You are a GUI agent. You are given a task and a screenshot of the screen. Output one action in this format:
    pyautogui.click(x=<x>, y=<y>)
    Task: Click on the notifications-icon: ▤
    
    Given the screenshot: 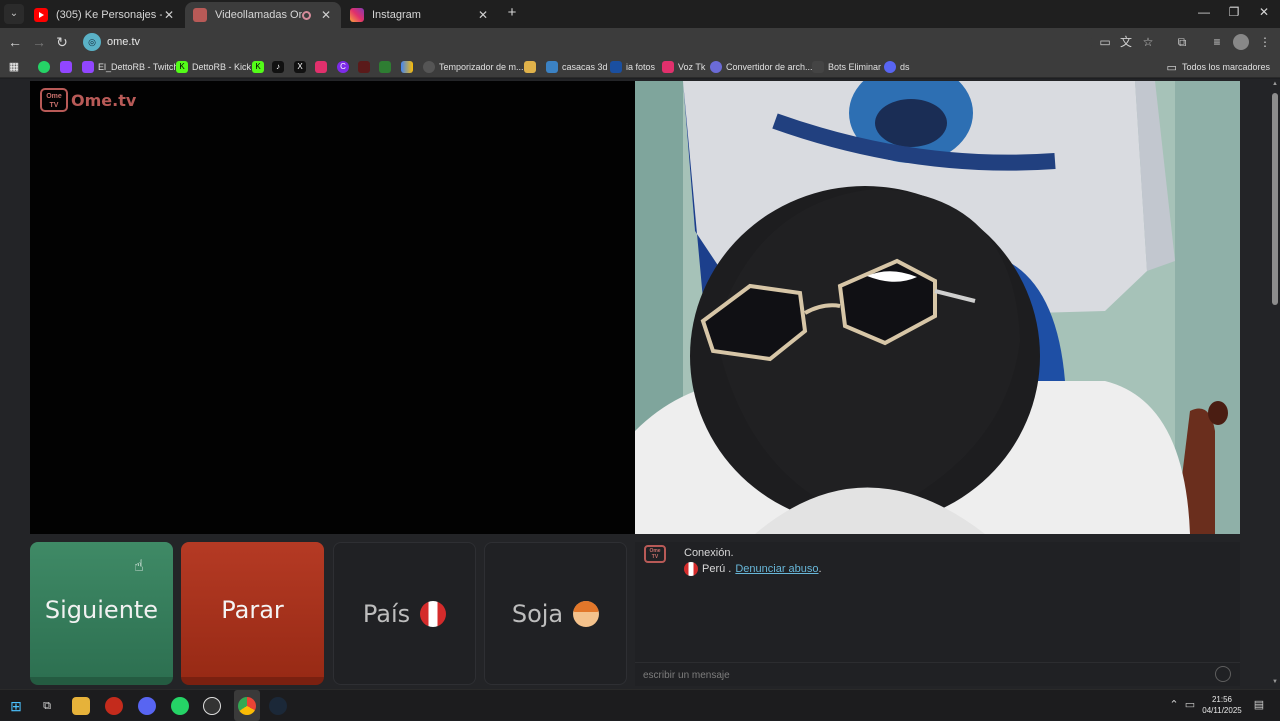 What is the action you would take?
    pyautogui.click(x=1259, y=704)
    